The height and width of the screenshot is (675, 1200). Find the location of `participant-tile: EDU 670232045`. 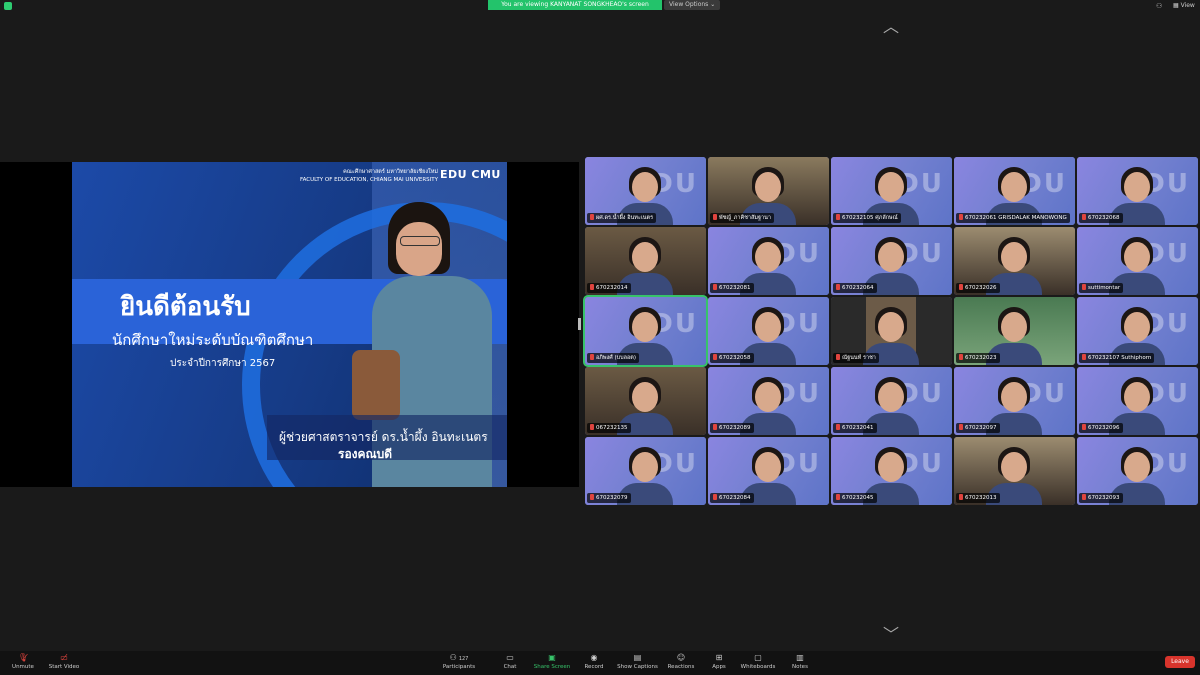

participant-tile: EDU 670232045 is located at coordinates (891, 471).